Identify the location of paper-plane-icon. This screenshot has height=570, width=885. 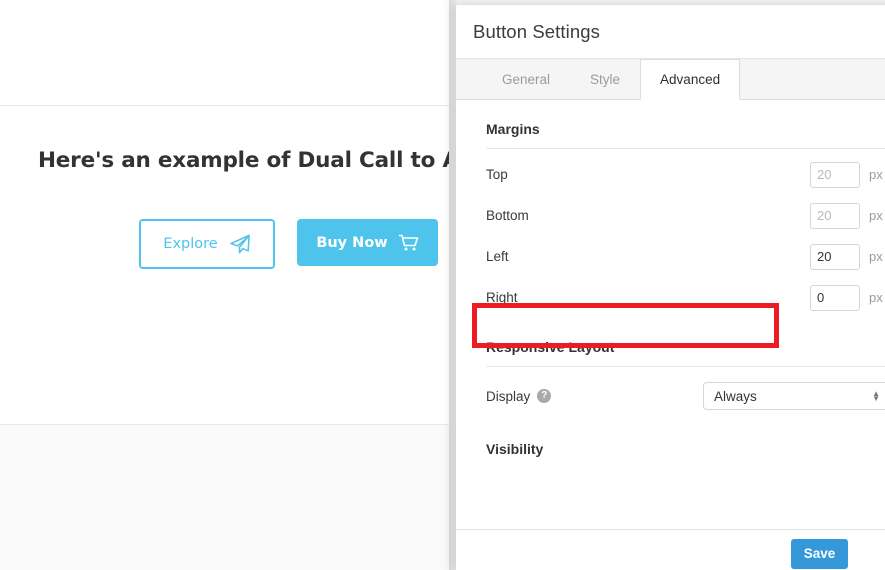
(240, 244).